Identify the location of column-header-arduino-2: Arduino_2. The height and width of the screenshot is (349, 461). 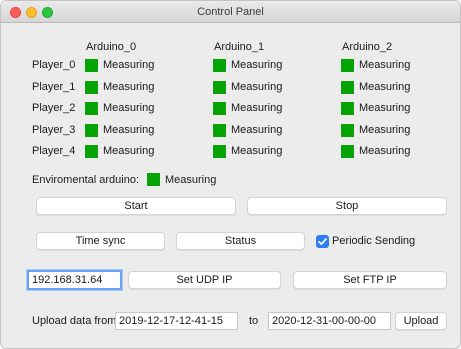
(367, 47).